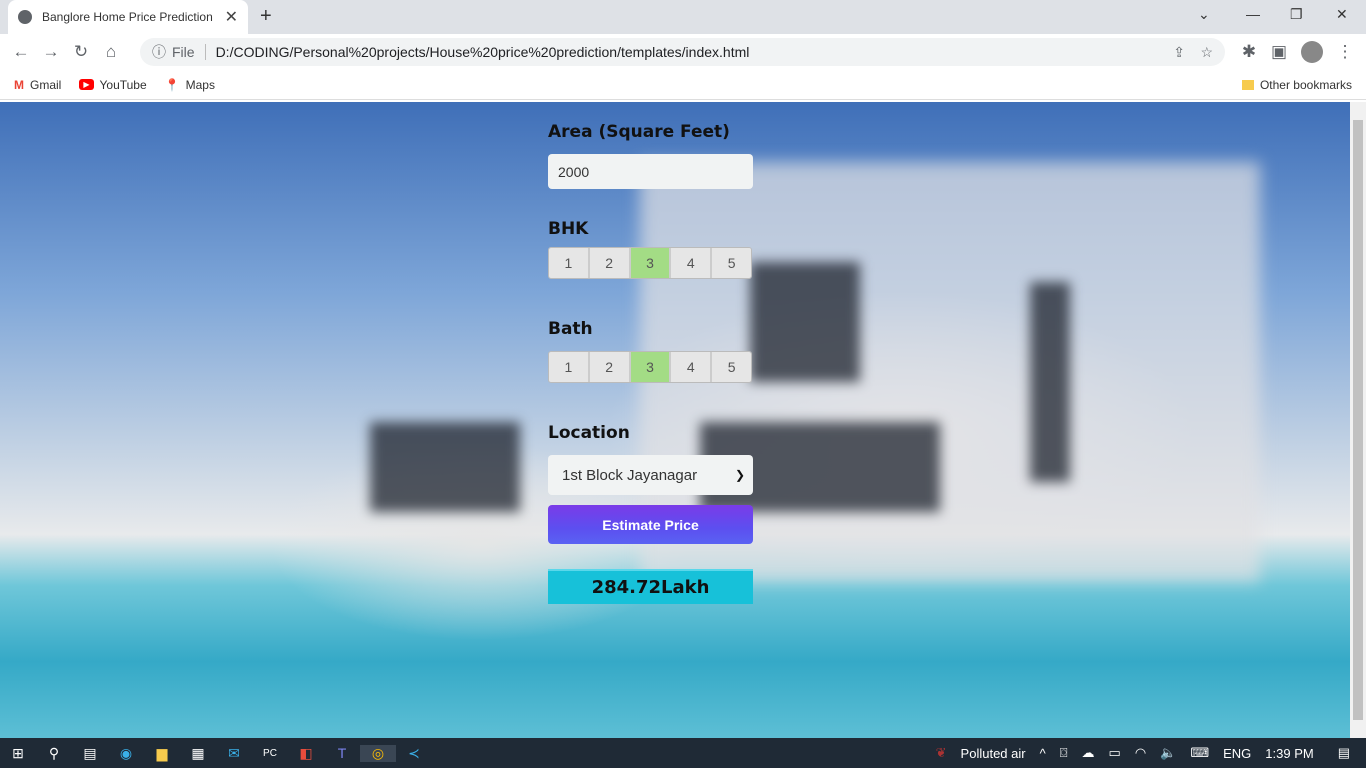  What do you see at coordinates (25, 17) in the screenshot?
I see `globe-icon` at bounding box center [25, 17].